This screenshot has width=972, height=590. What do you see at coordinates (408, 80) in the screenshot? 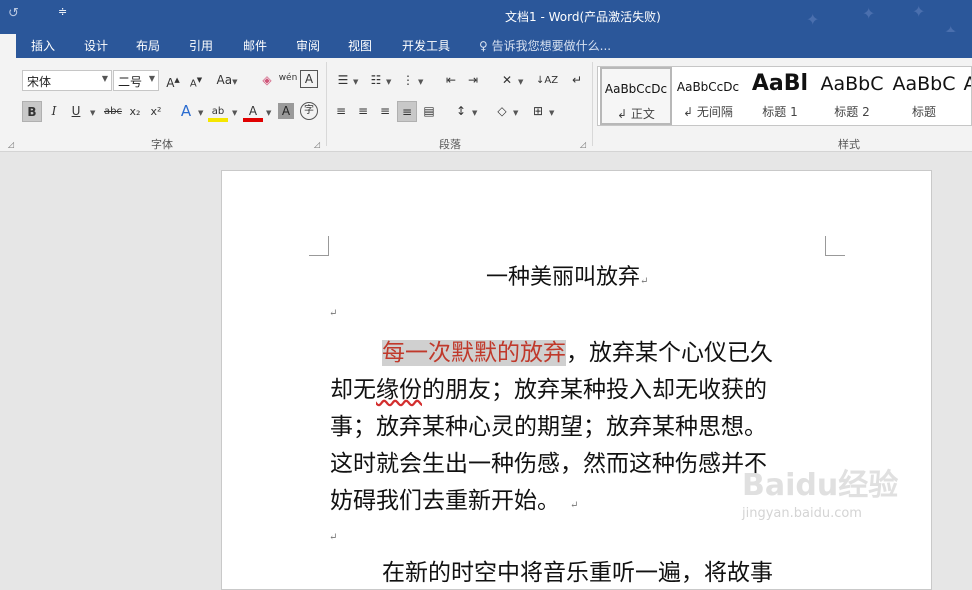
I see `multilevel-list-icon: ⋮` at bounding box center [408, 80].